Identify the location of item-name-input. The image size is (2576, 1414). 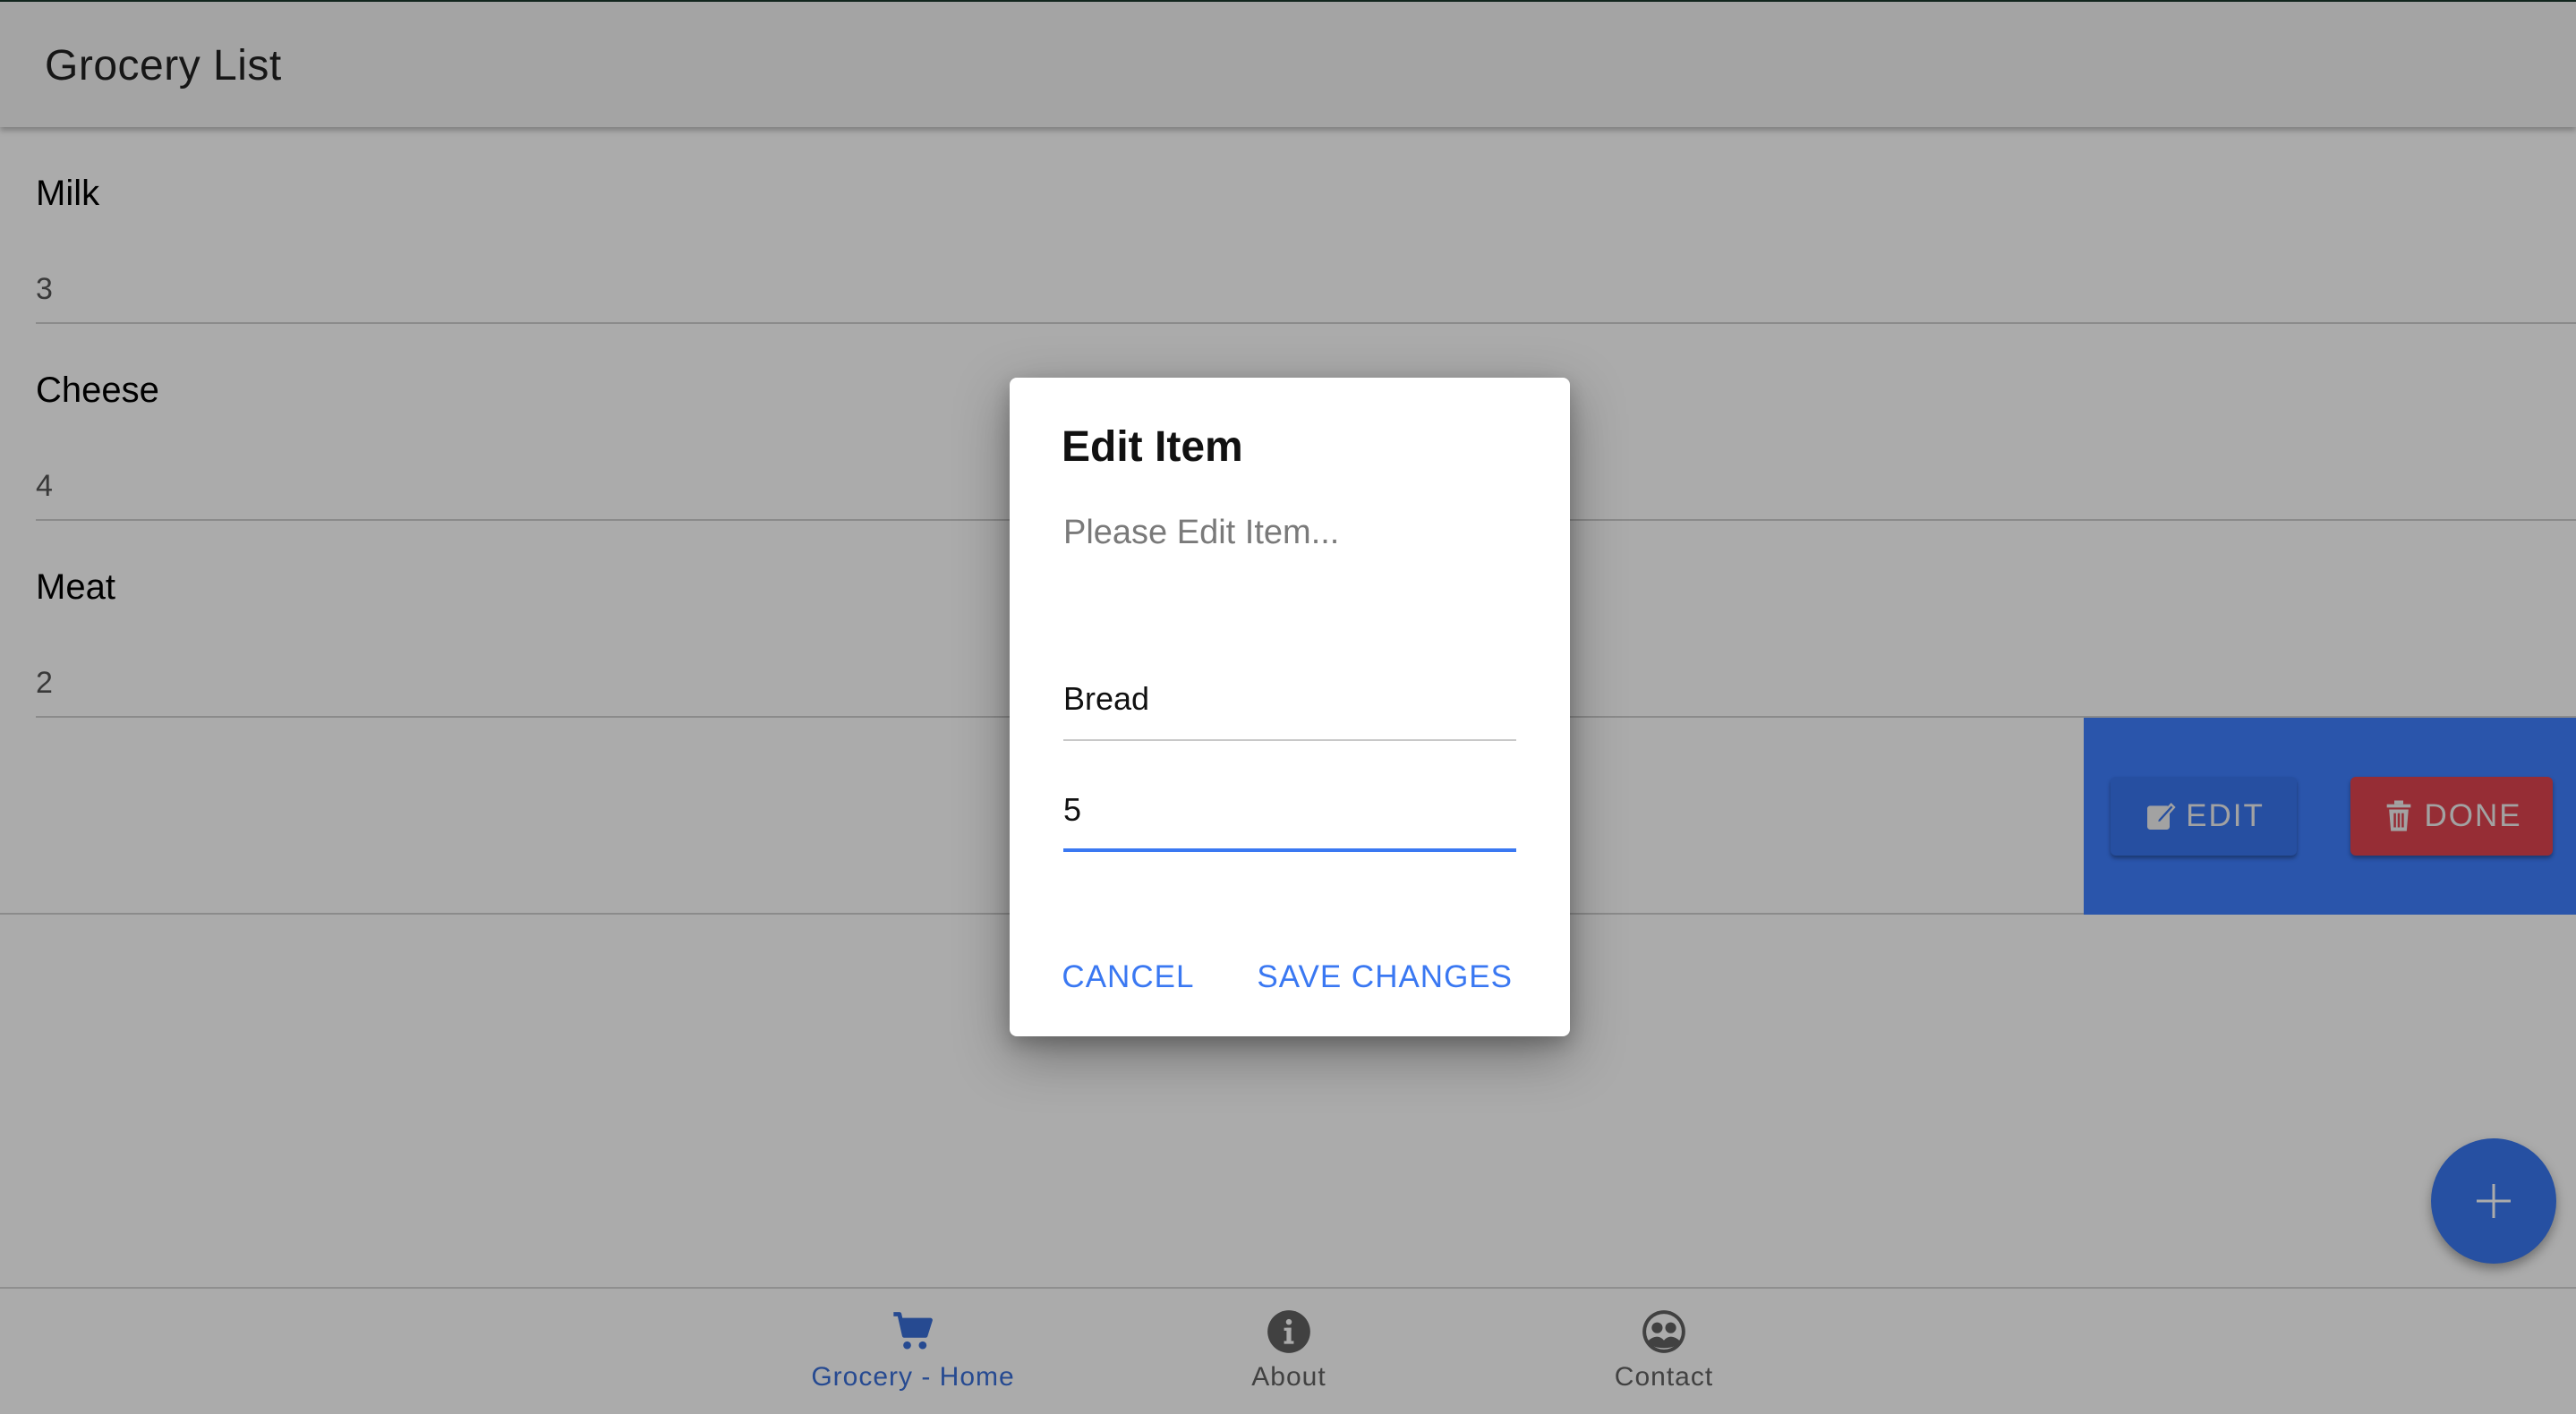
(1289, 699).